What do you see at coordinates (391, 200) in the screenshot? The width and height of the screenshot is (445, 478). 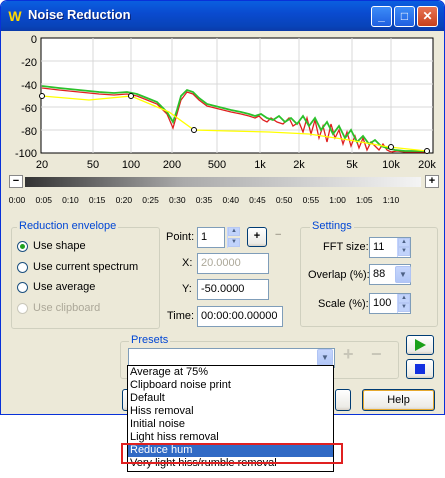 I see `time-tick-label: 1:10` at bounding box center [391, 200].